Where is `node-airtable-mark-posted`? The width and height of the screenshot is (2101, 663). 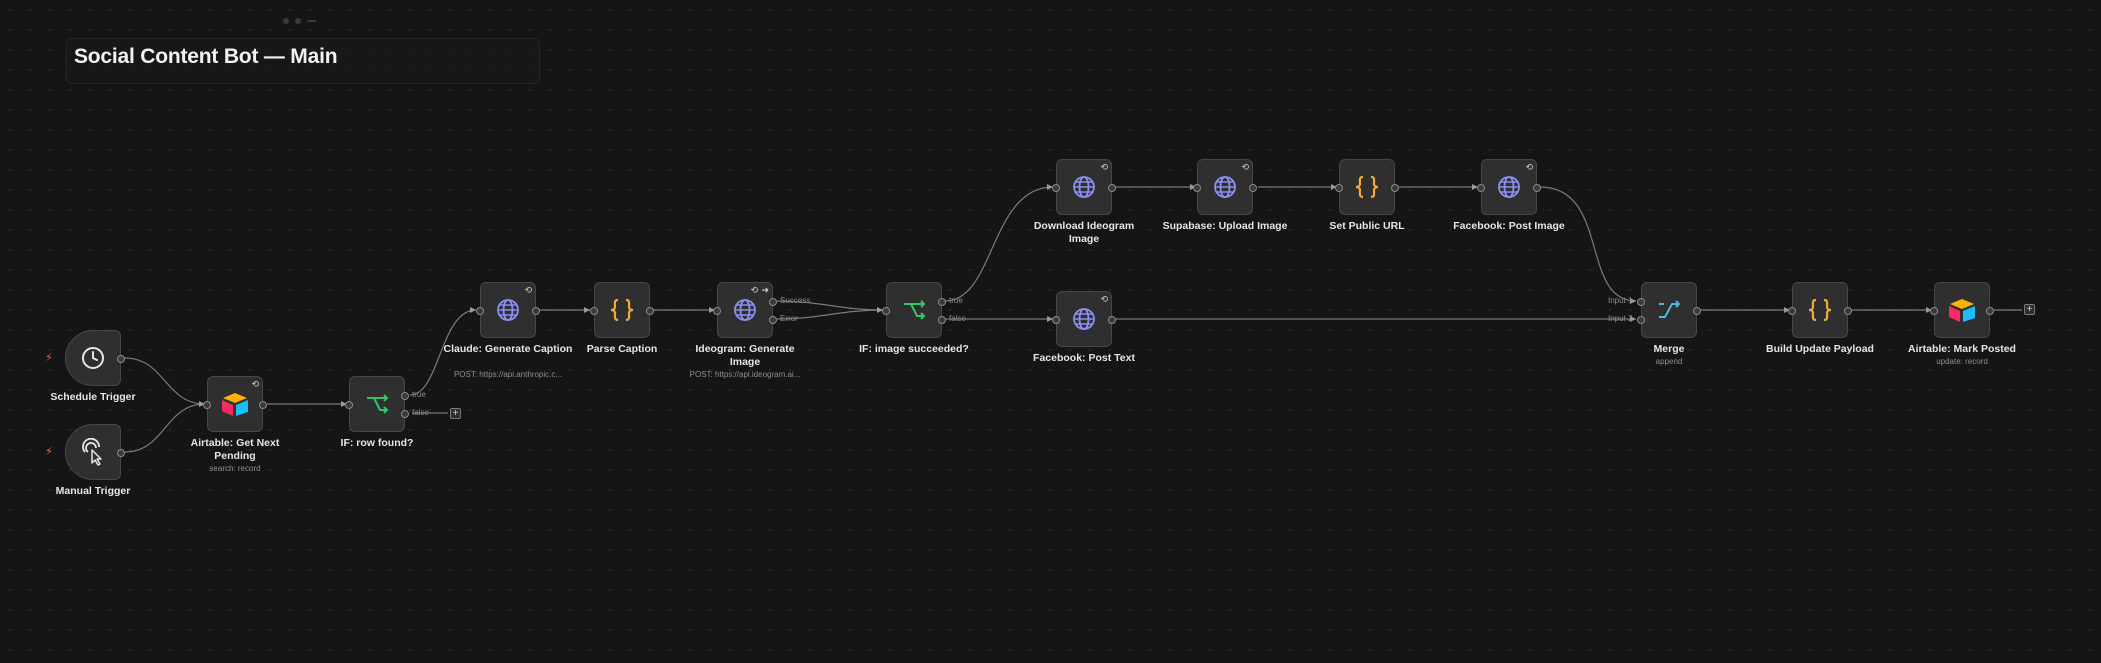 node-airtable-mark-posted is located at coordinates (1962, 310).